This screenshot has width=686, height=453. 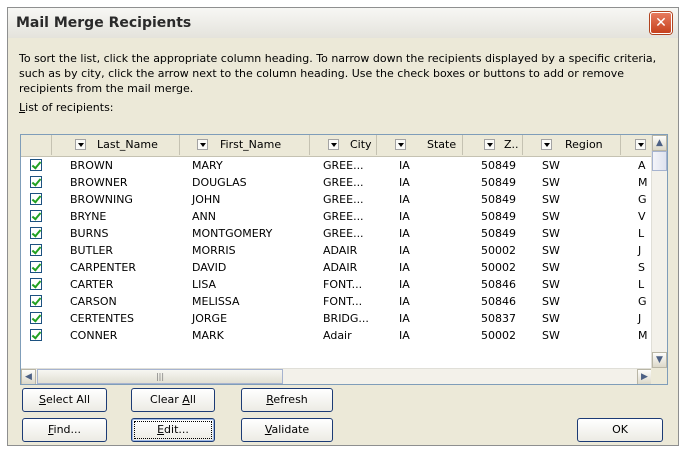 I want to click on arrow-left-icon: ◀, so click(x=28, y=377).